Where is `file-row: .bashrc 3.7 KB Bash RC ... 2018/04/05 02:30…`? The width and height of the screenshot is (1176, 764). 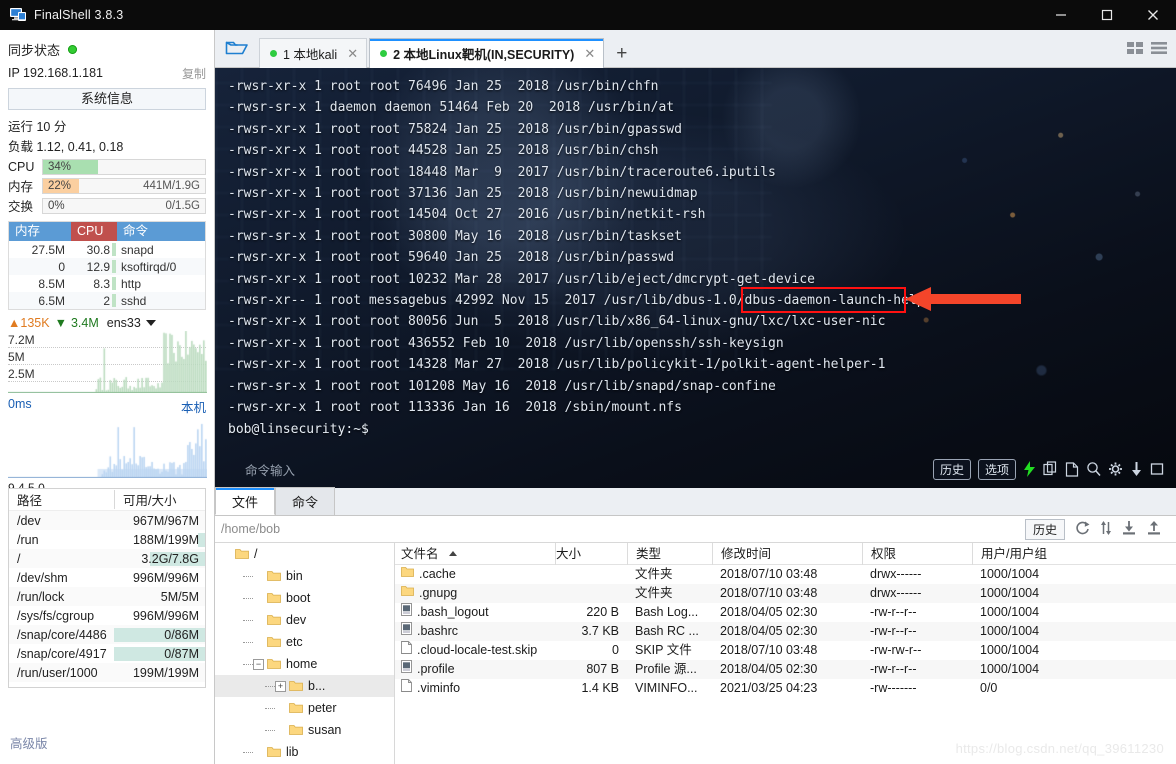 file-row: .bashrc 3.7 KB Bash RC ... 2018/04/05 02:30… is located at coordinates (785, 631).